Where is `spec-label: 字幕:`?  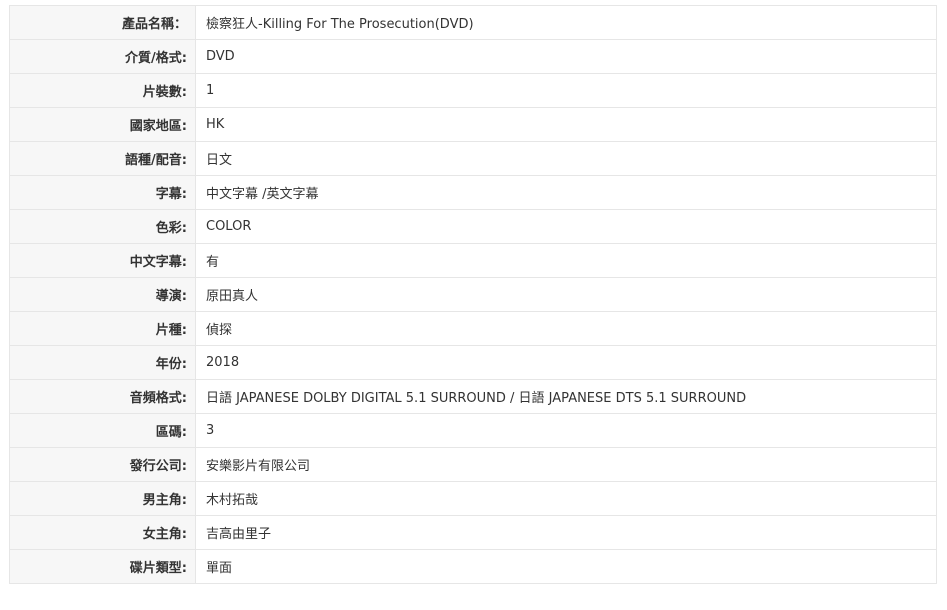
spec-label: 字幕: is located at coordinates (102, 192).